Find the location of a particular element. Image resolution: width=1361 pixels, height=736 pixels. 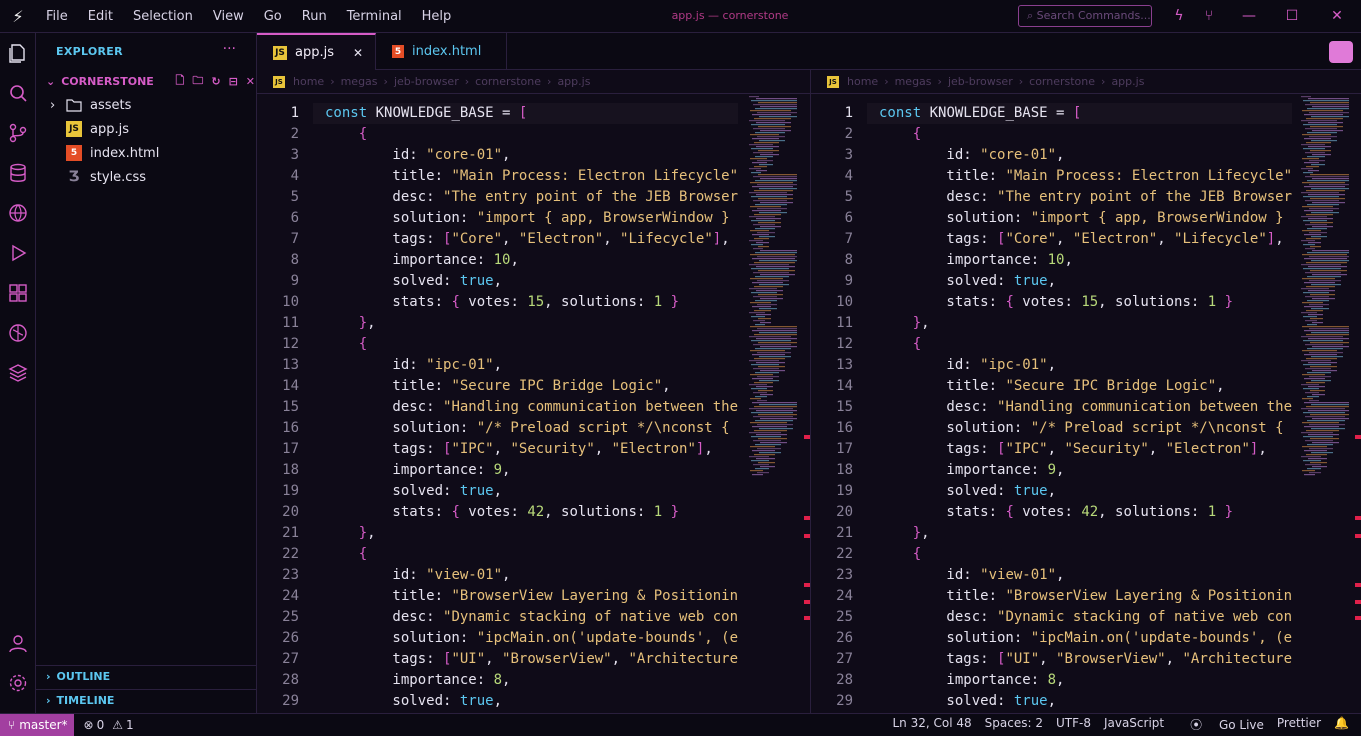

warning-count: 1 is located at coordinates (130, 725).